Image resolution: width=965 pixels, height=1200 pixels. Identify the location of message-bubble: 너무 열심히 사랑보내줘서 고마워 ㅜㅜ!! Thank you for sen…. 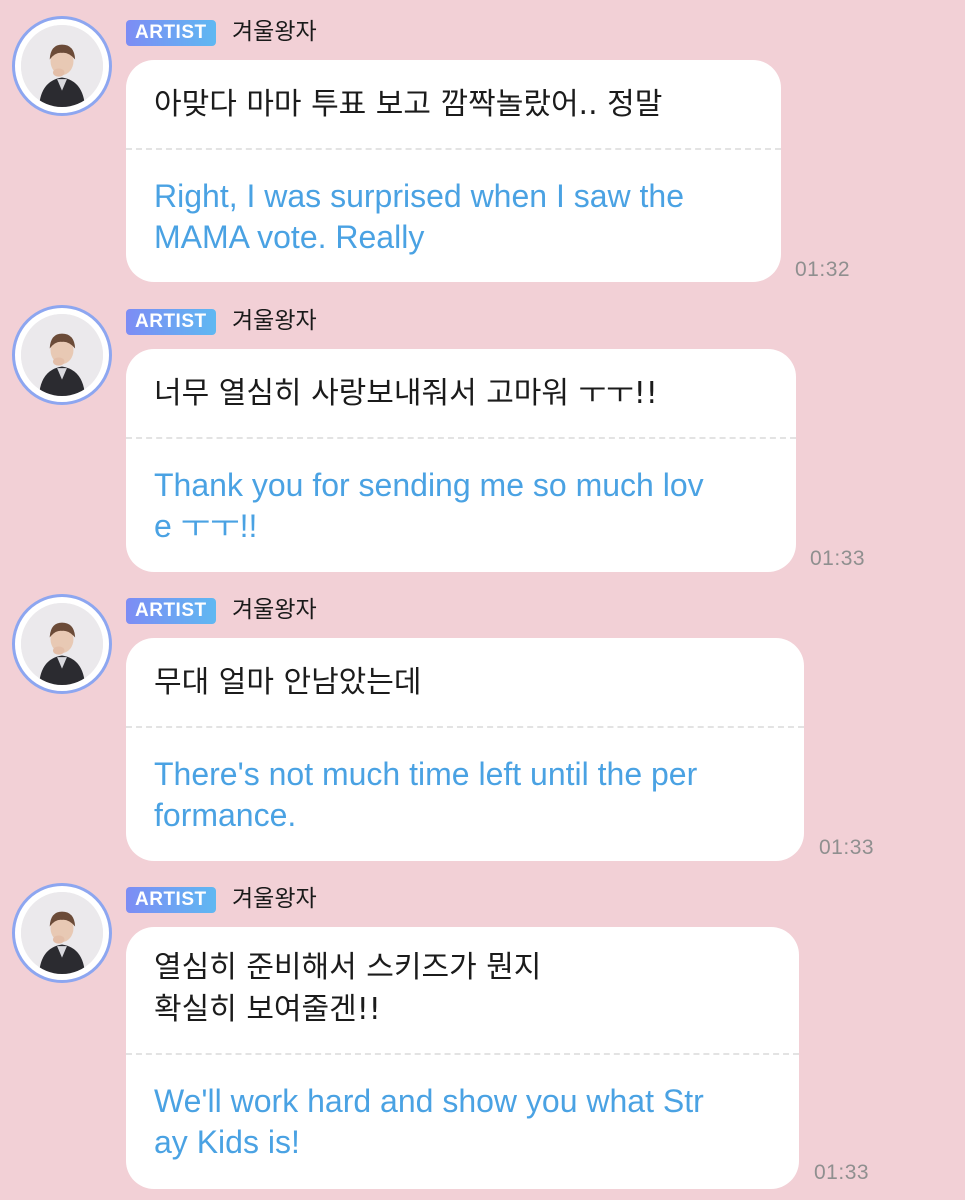
(461, 460).